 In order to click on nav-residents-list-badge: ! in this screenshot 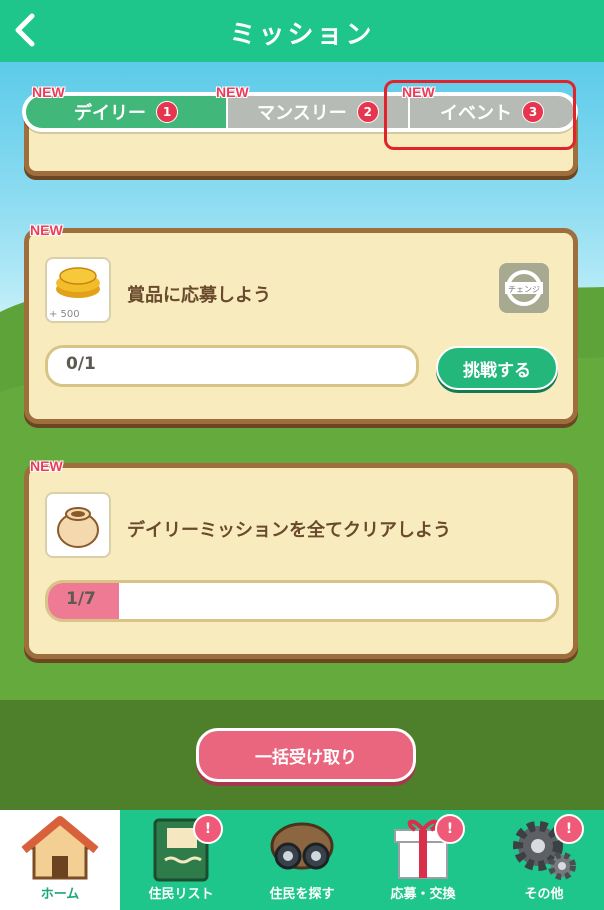, I will do `click(208, 829)`.